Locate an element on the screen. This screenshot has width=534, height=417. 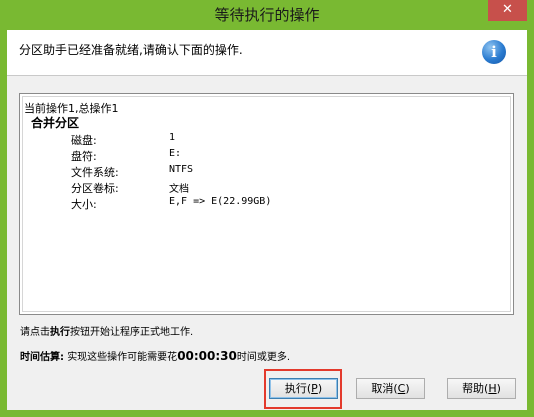
detail-value: 文档 is located at coordinates (179, 189).